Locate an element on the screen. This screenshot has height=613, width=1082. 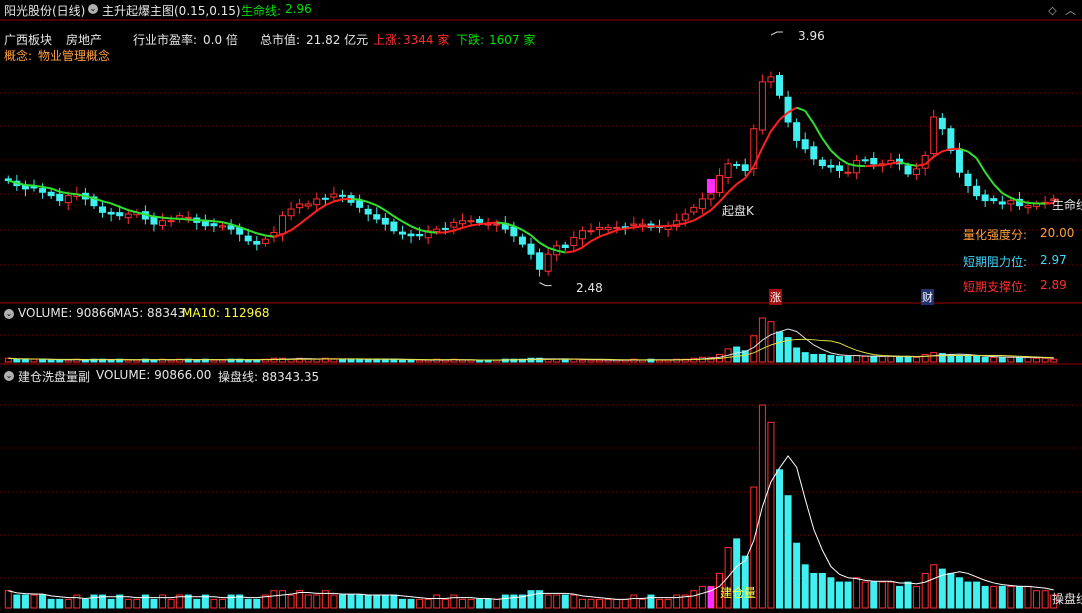
resistance-value: 2.97 is located at coordinates (1053, 260).